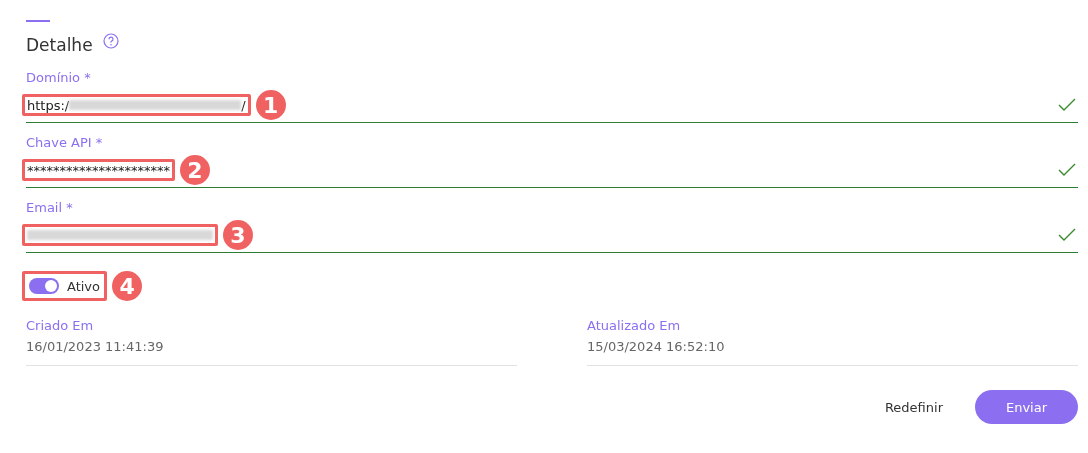 The image size is (1088, 453). Describe the element at coordinates (60, 325) in the screenshot. I see `field-label: Criado Em` at that location.